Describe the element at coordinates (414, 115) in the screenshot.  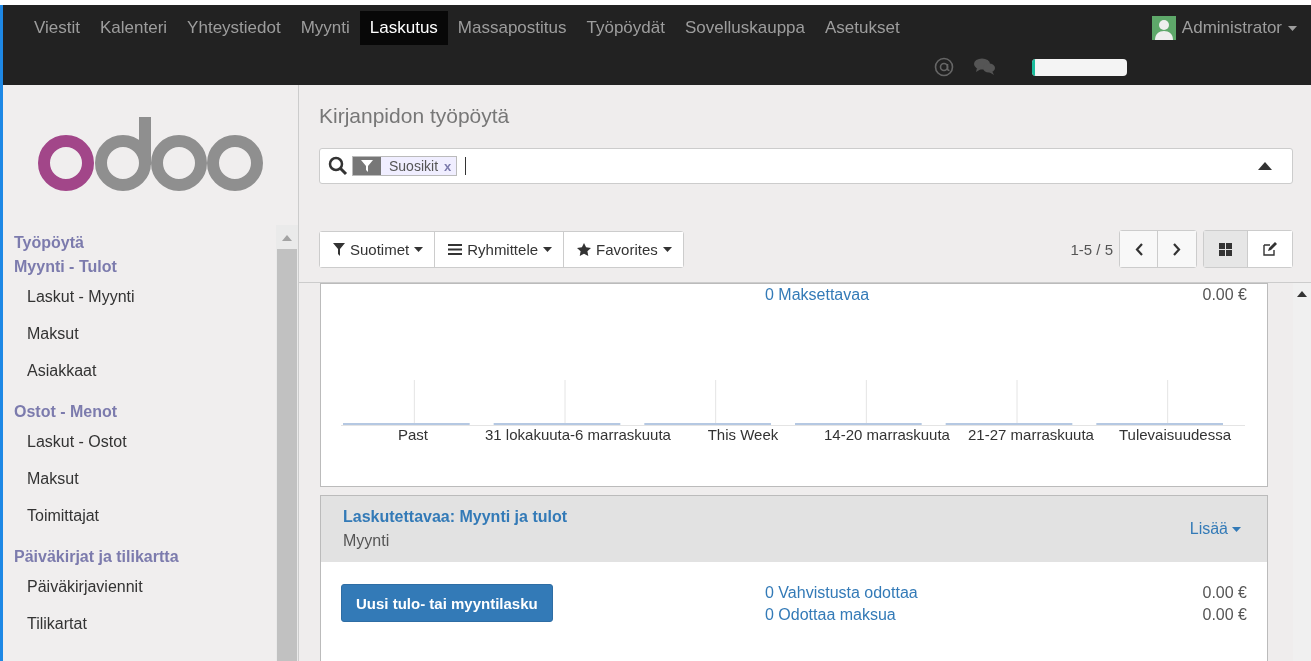
I see `page-title: Kirjanpidon työpöytä` at that location.